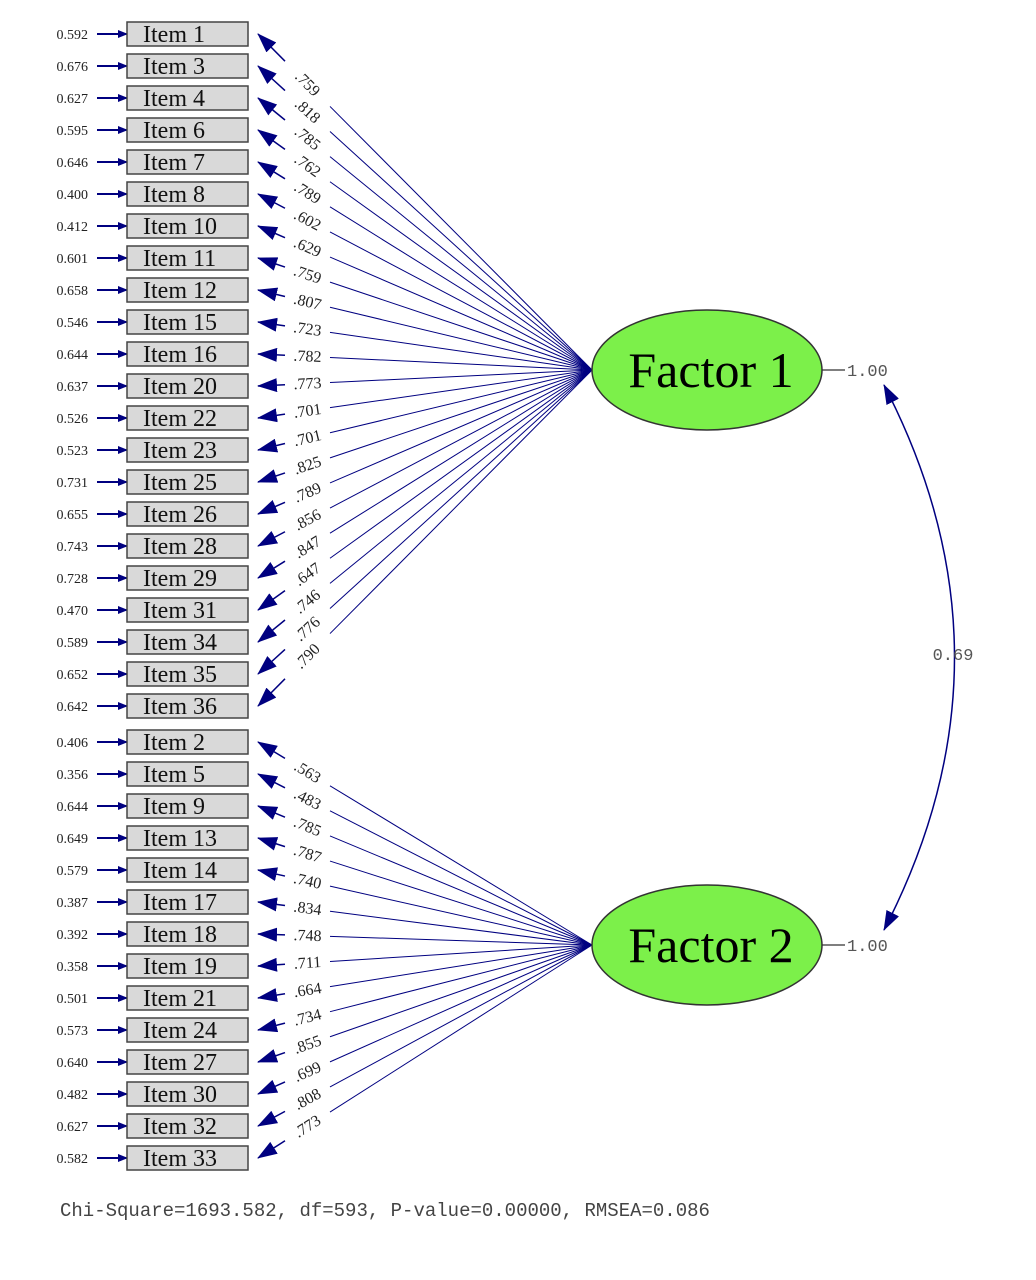  I want to click on loading-value: .776, so click(308, 629).